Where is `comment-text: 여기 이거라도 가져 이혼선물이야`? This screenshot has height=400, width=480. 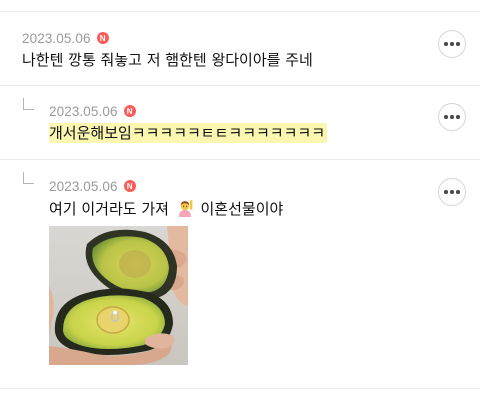 comment-text: 여기 이거라도 가져 이혼선물이야 is located at coordinates (166, 209).